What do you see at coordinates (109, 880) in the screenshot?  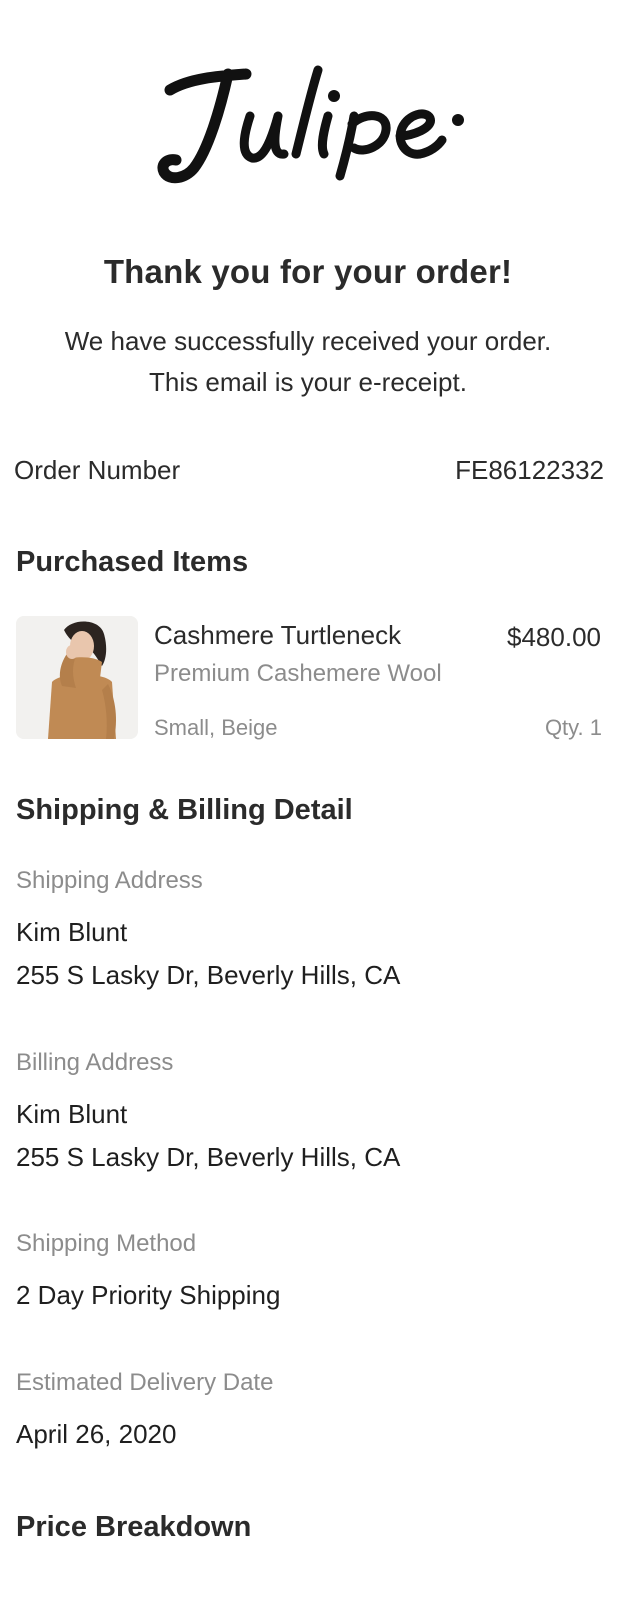 I see `shipping-address-label: Shipping Address` at bounding box center [109, 880].